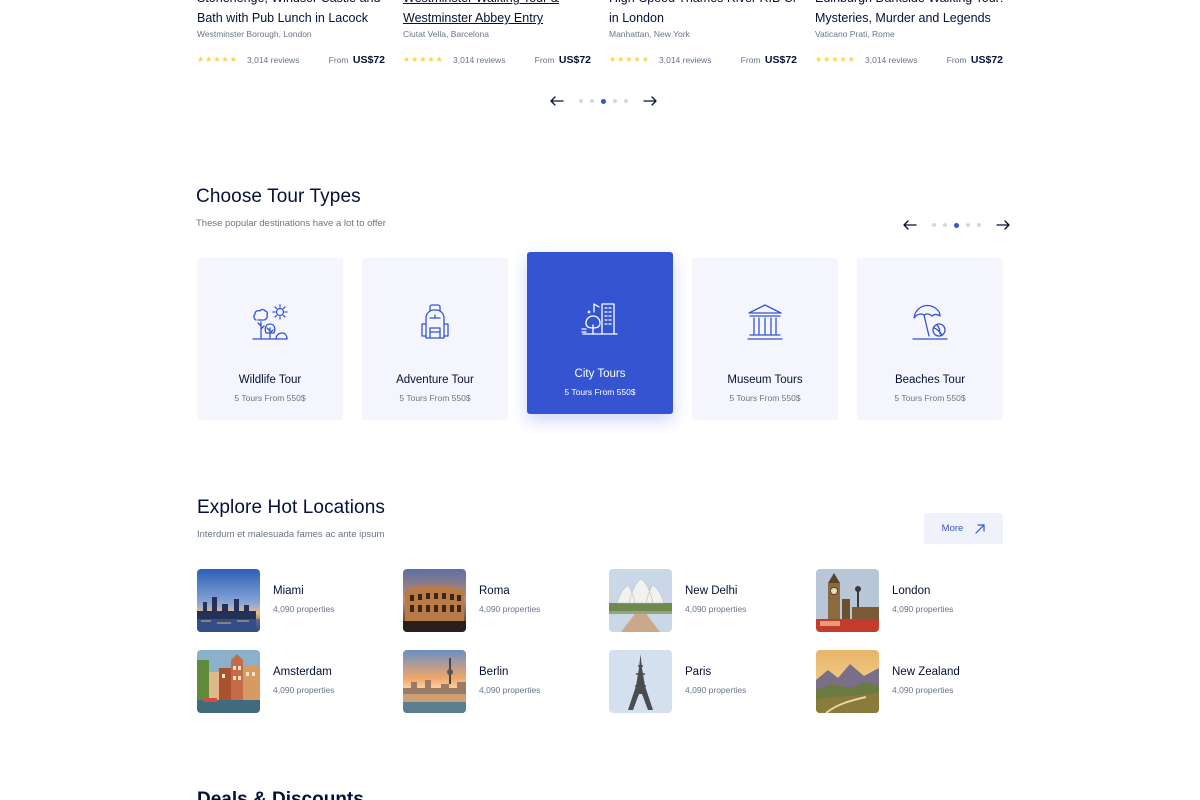 Image resolution: width=1200 pixels, height=800 pixels. What do you see at coordinates (291, 507) in the screenshot?
I see `section-title-locations: Explore Hot Locations` at bounding box center [291, 507].